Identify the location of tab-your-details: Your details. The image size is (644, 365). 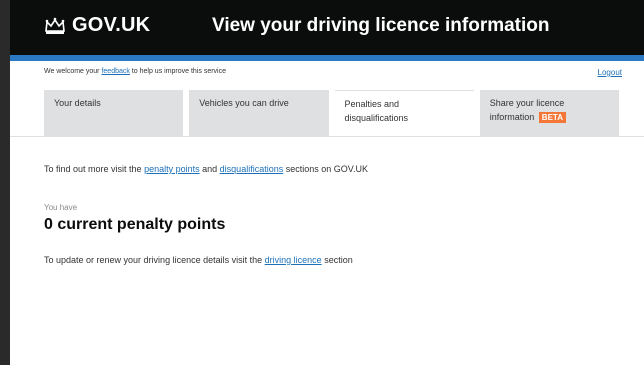
(114, 113).